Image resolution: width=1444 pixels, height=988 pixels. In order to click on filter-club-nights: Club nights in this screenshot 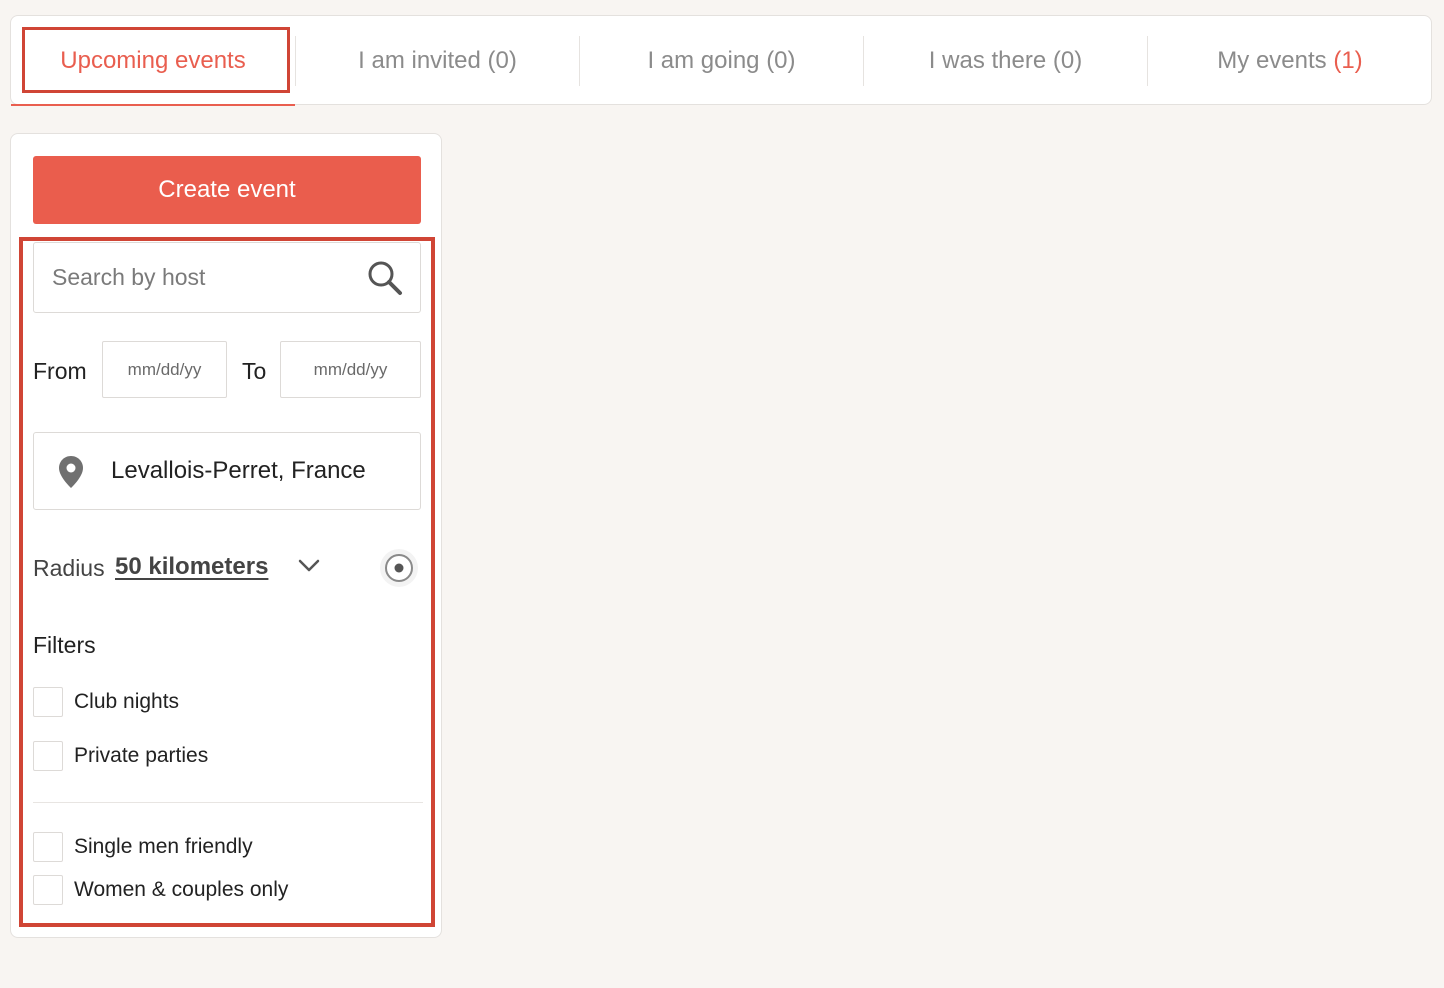, I will do `click(106, 702)`.